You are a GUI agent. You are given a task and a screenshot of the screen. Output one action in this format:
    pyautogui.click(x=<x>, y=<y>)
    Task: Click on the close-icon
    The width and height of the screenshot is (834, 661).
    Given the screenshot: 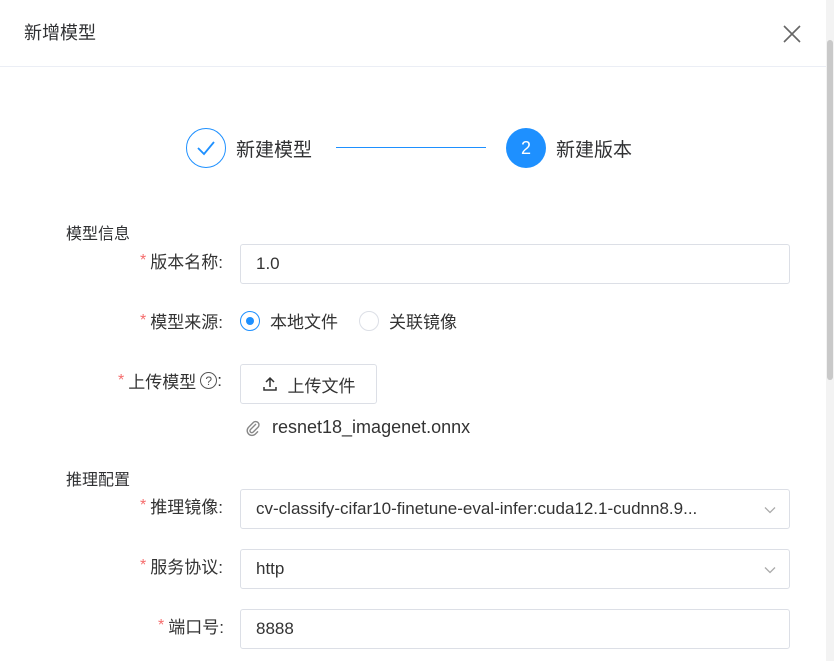 What is the action you would take?
    pyautogui.click(x=792, y=34)
    